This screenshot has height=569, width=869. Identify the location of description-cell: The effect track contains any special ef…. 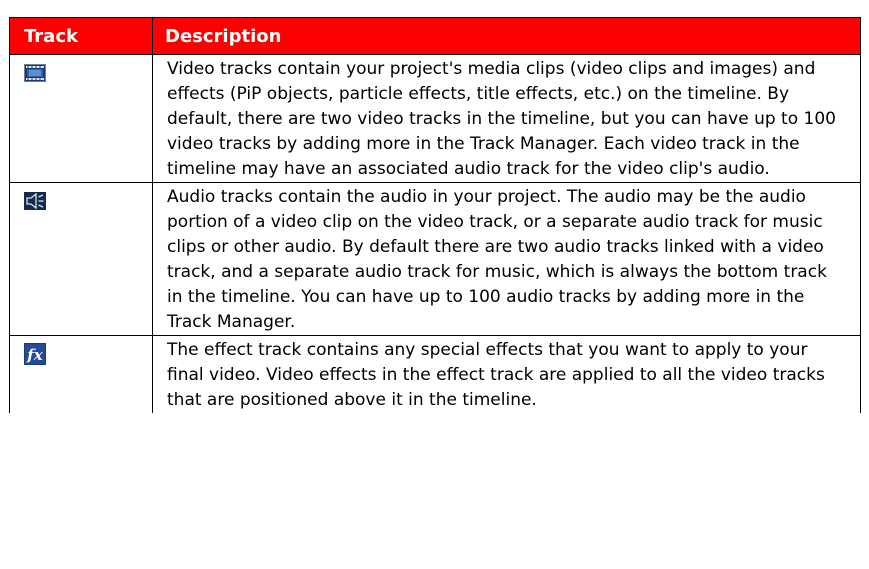
(506, 374).